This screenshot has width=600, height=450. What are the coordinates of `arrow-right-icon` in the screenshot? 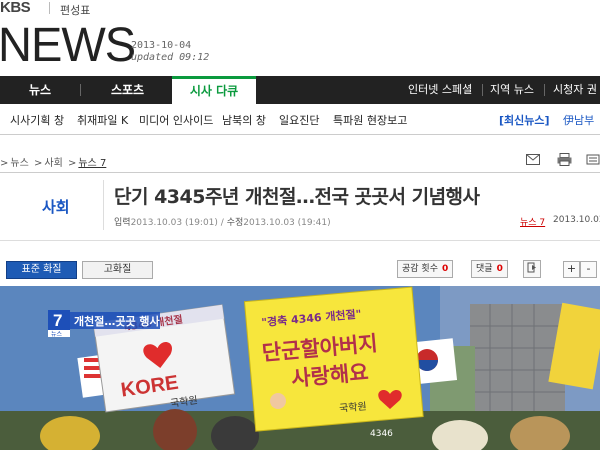 It's located at (531, 267).